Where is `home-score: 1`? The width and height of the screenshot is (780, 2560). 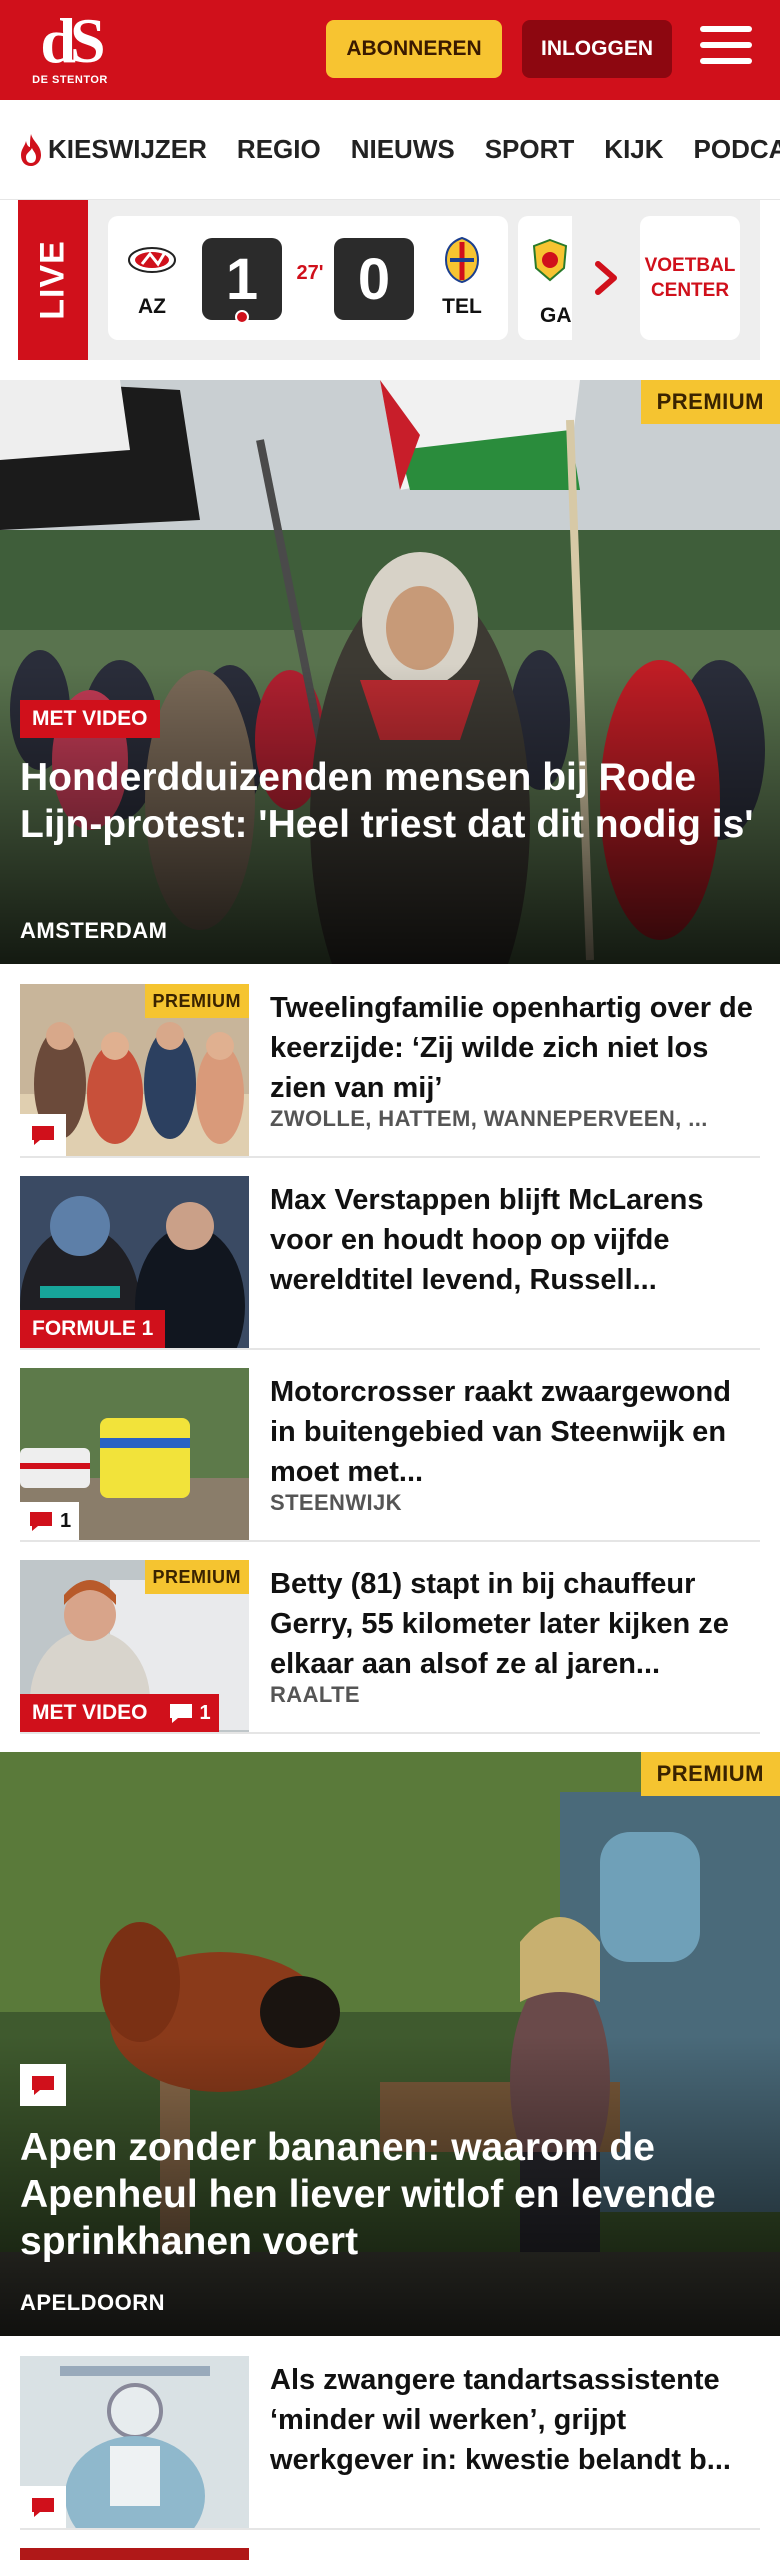
home-score: 1 is located at coordinates (242, 279).